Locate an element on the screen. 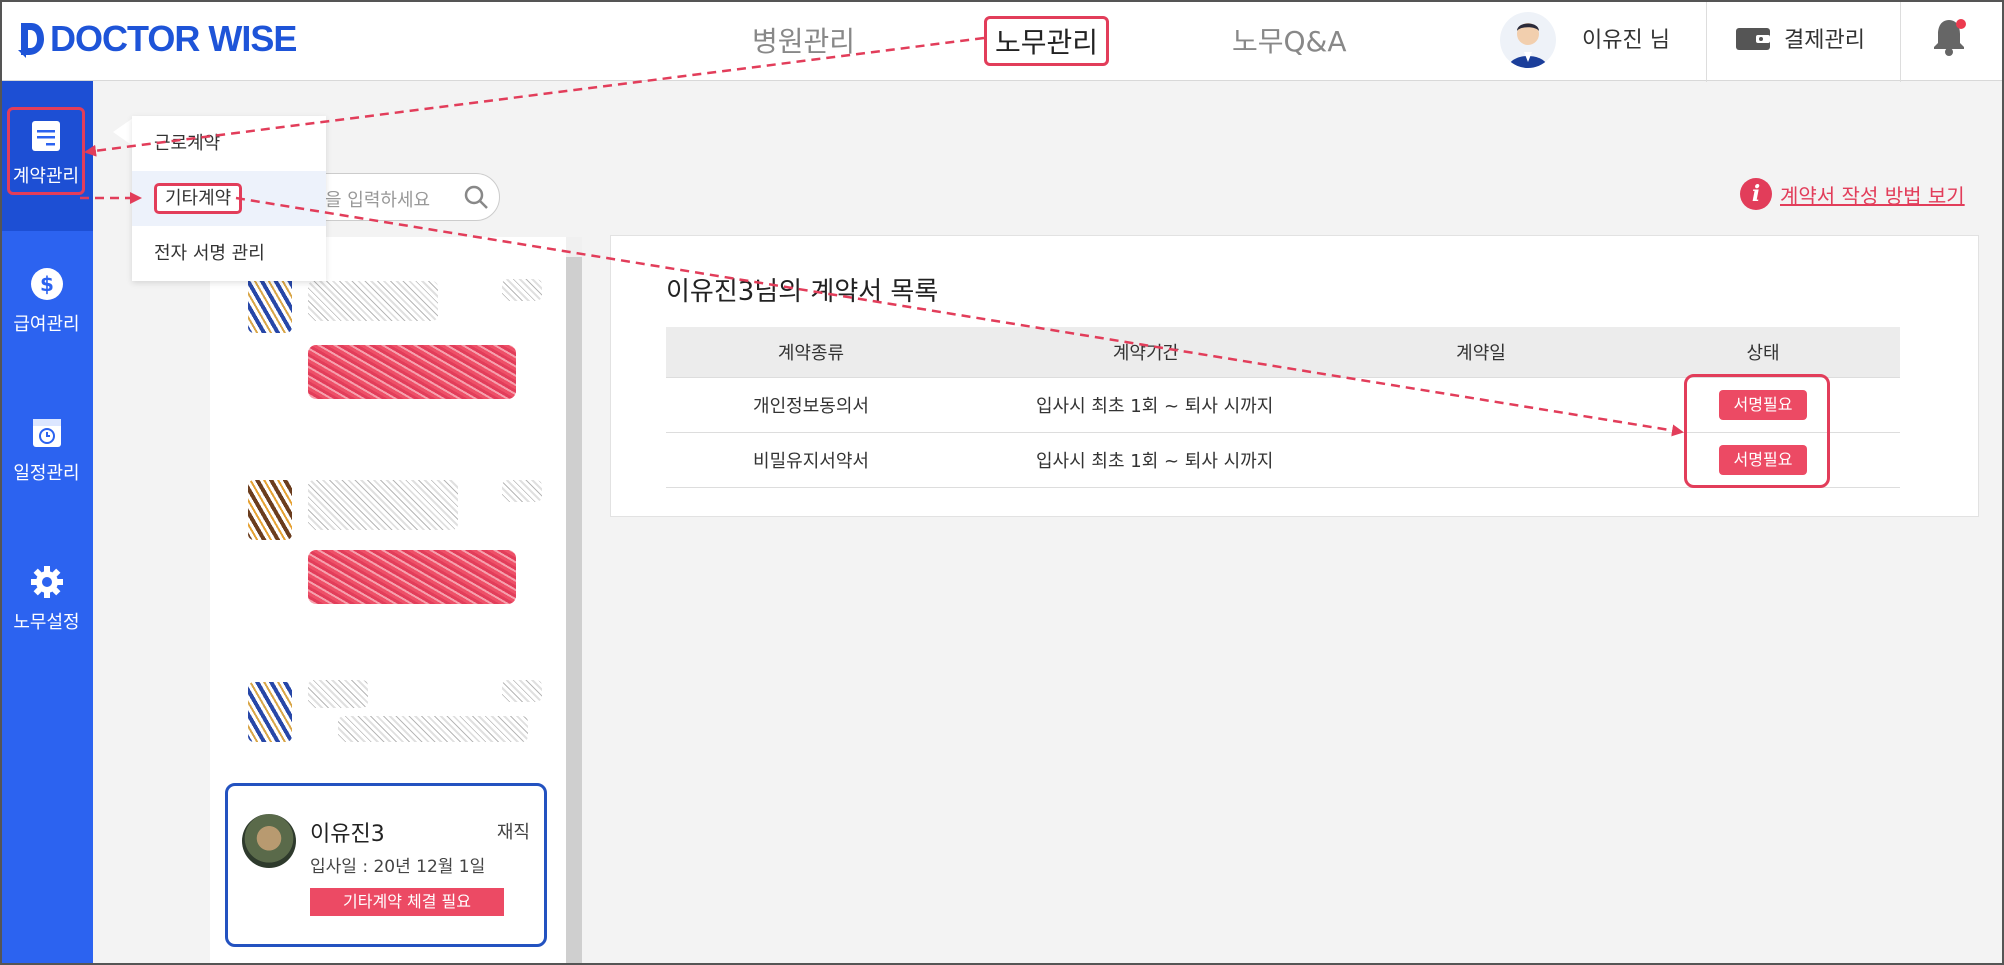  sidebar-item-label: 일정관리 is located at coordinates (46, 473).